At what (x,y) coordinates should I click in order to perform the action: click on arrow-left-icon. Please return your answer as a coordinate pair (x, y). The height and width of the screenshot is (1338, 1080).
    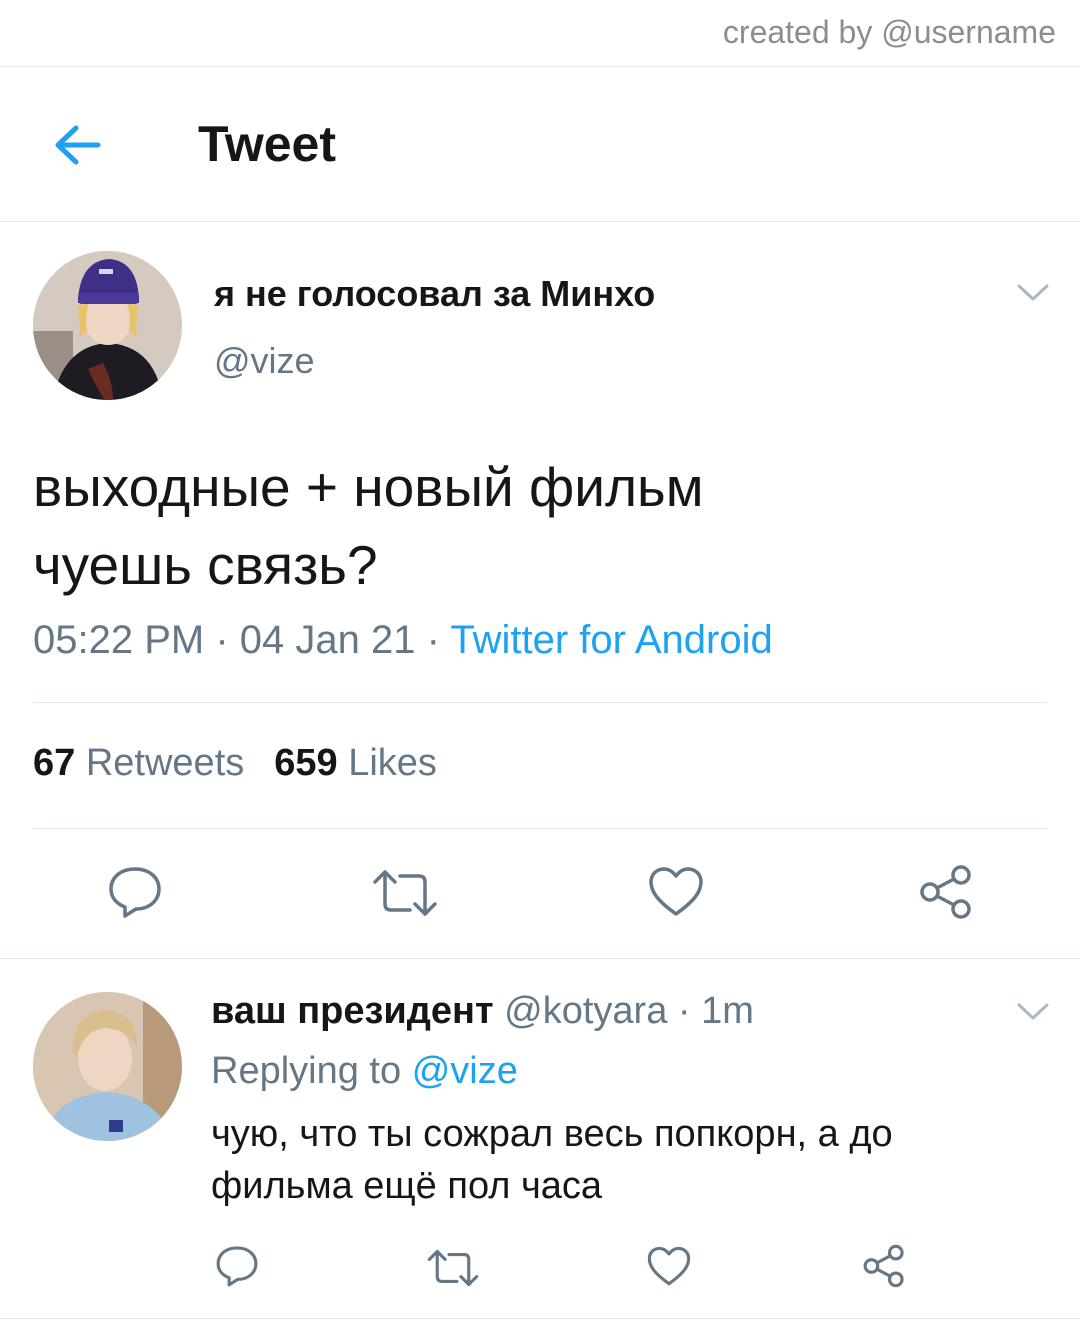
    Looking at the image, I should click on (78, 145).